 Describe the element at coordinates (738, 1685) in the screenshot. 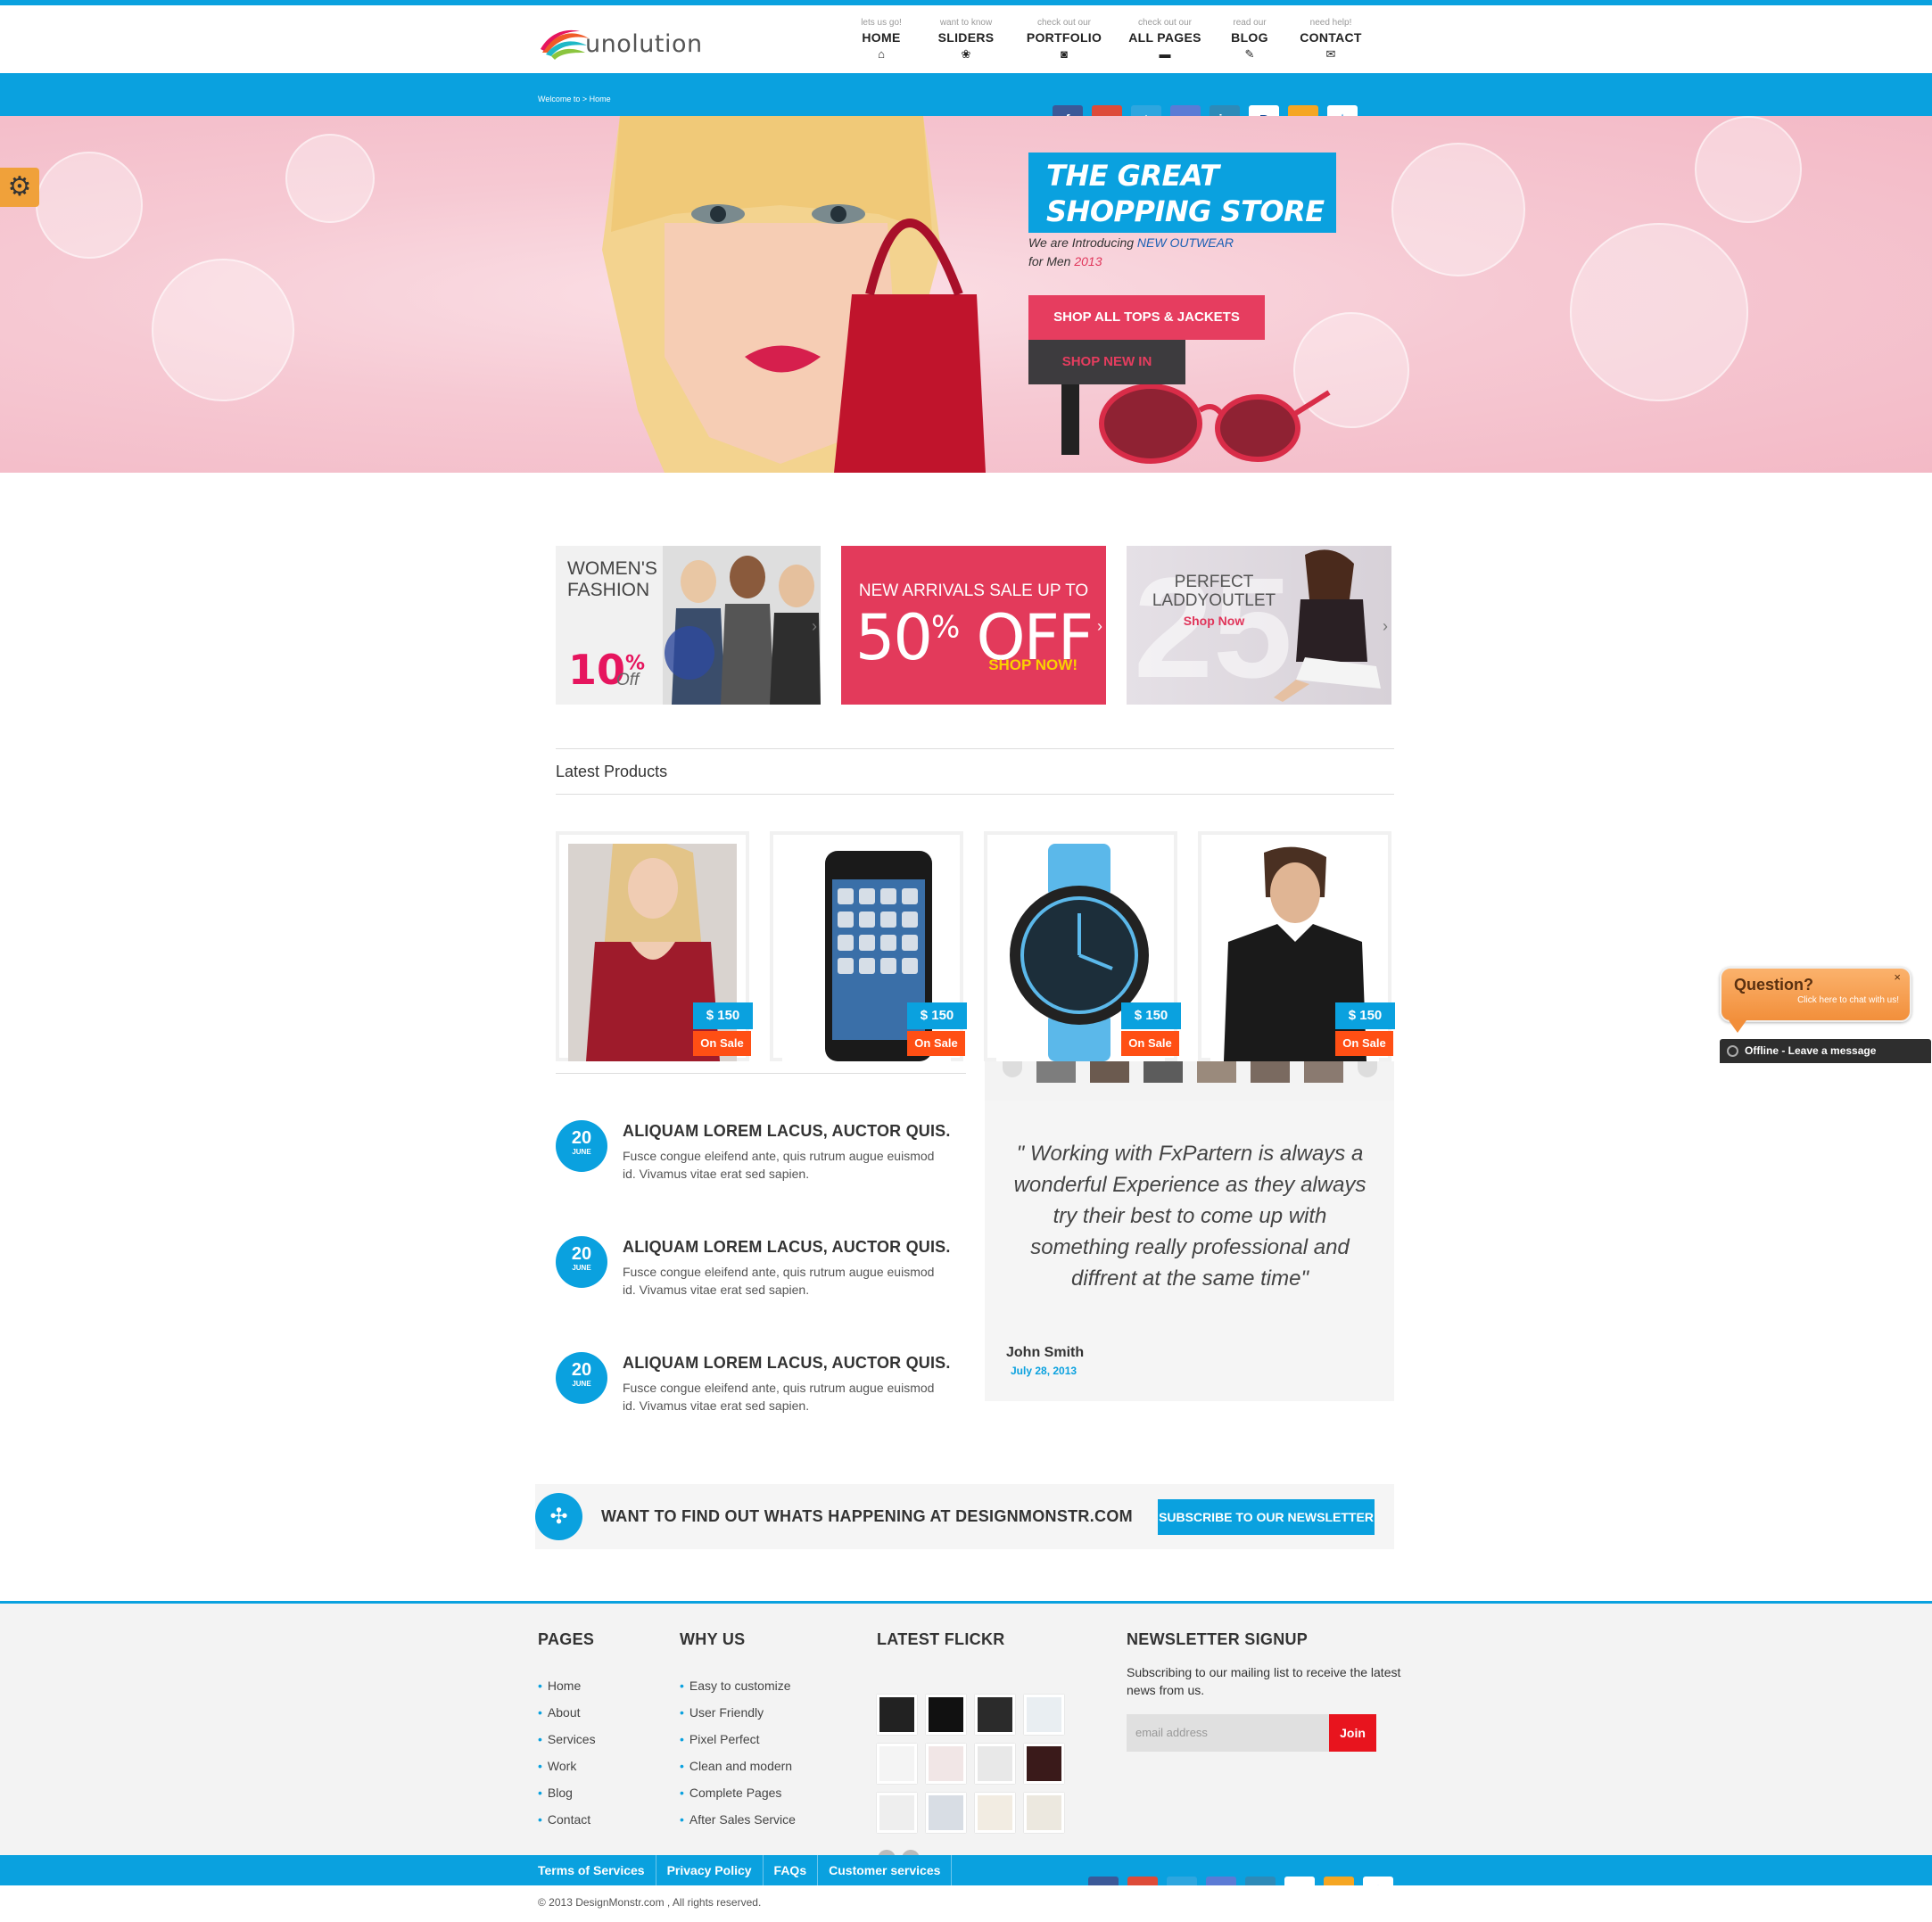

I see `footer-feature: Easy to customize` at that location.